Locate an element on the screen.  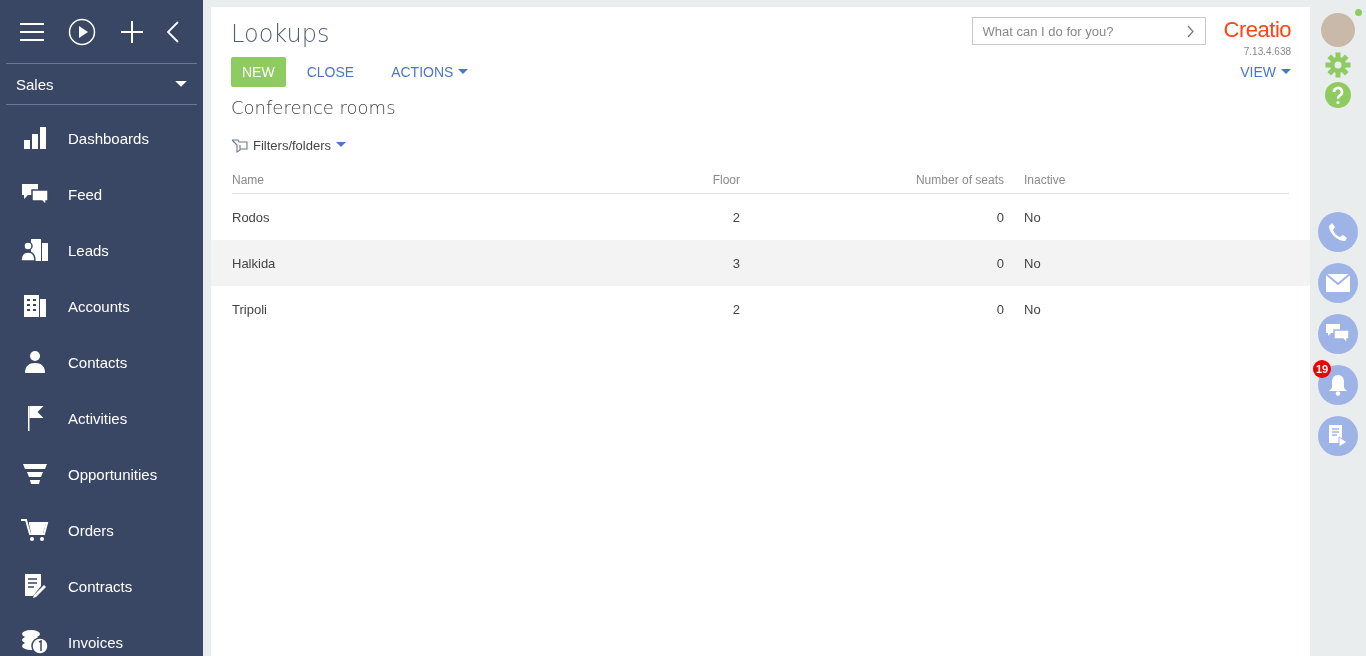
settings-icon is located at coordinates (1338, 65).